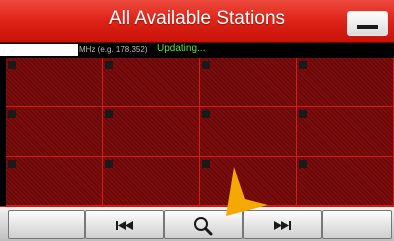  Describe the element at coordinates (39, 50) in the screenshot. I see `frequency-input` at that location.